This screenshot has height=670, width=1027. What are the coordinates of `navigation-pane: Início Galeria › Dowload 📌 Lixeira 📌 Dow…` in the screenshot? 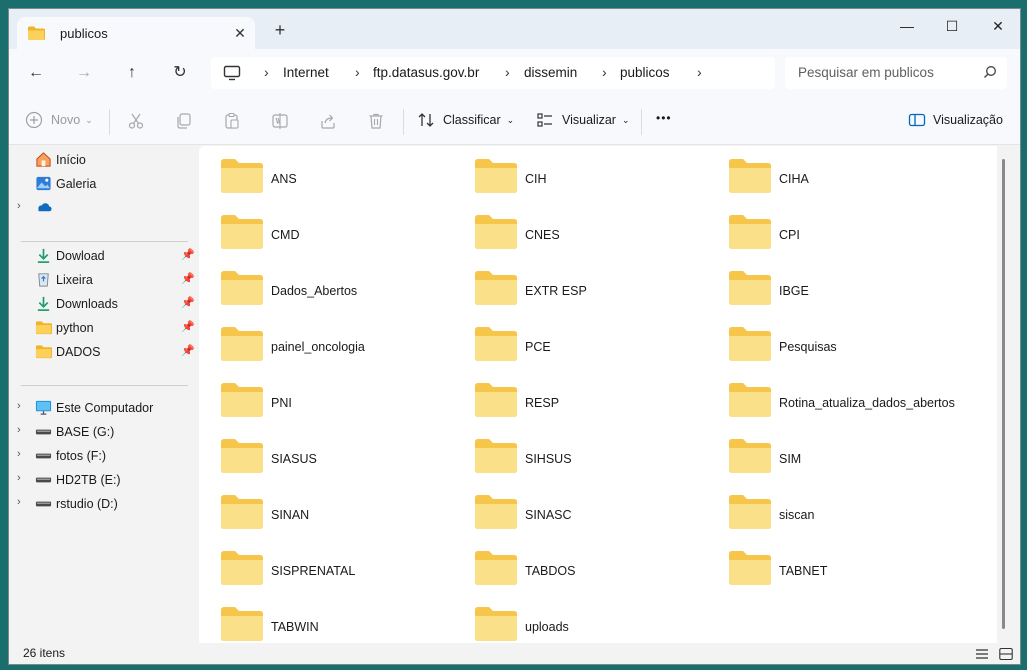 It's located at (103, 395).